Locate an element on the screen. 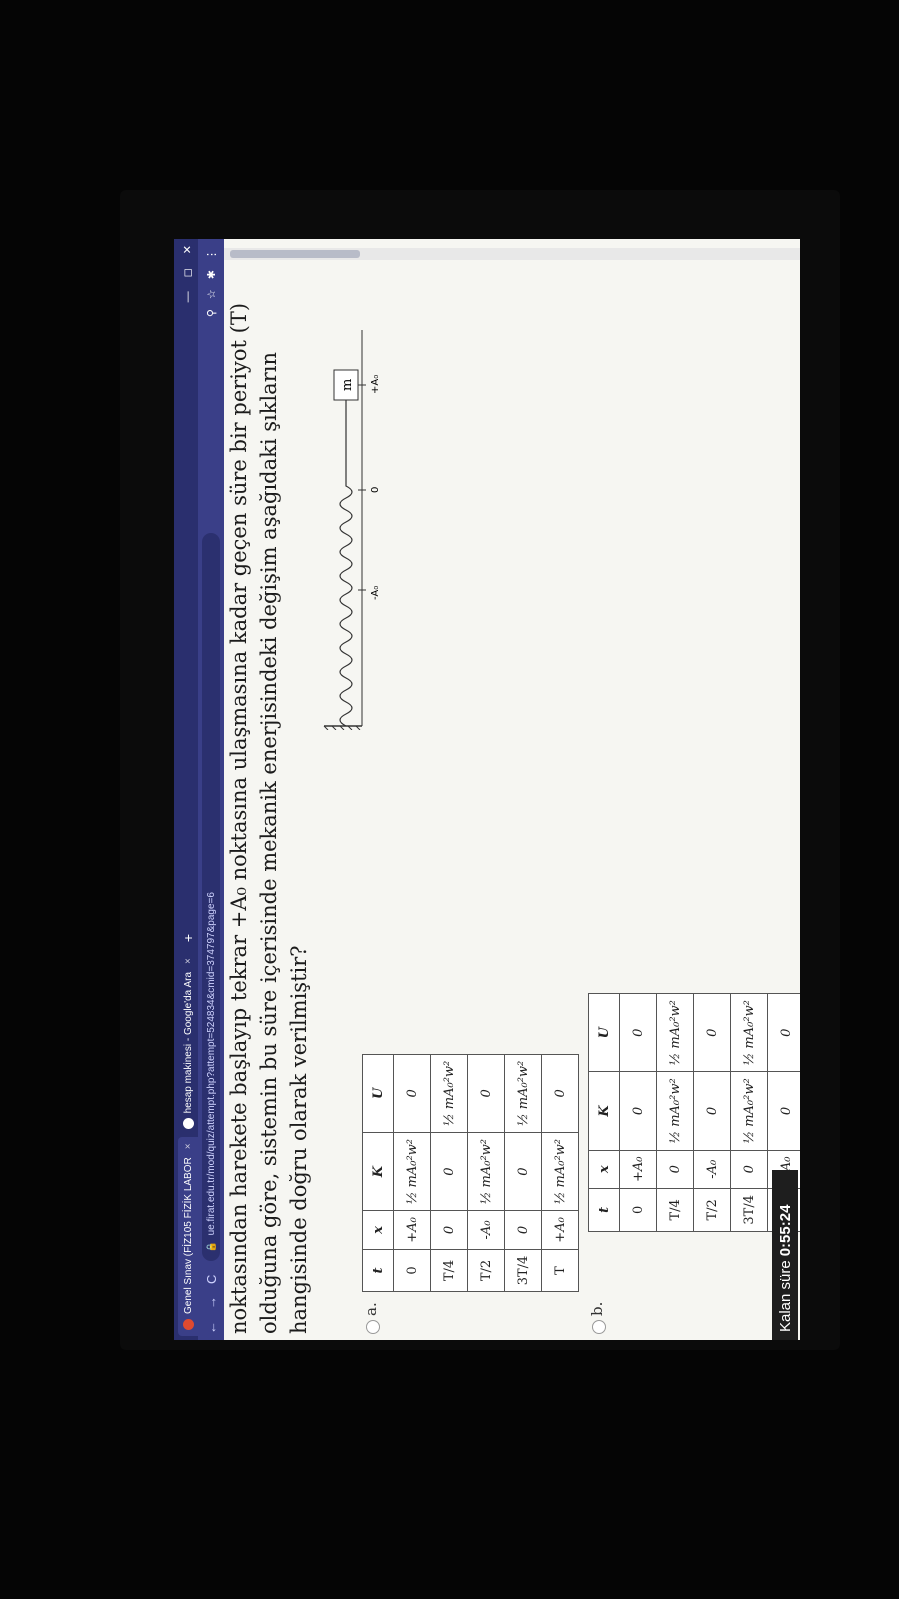 This screenshot has width=899, height=1599. cell-t: T is located at coordinates (560, 1270).